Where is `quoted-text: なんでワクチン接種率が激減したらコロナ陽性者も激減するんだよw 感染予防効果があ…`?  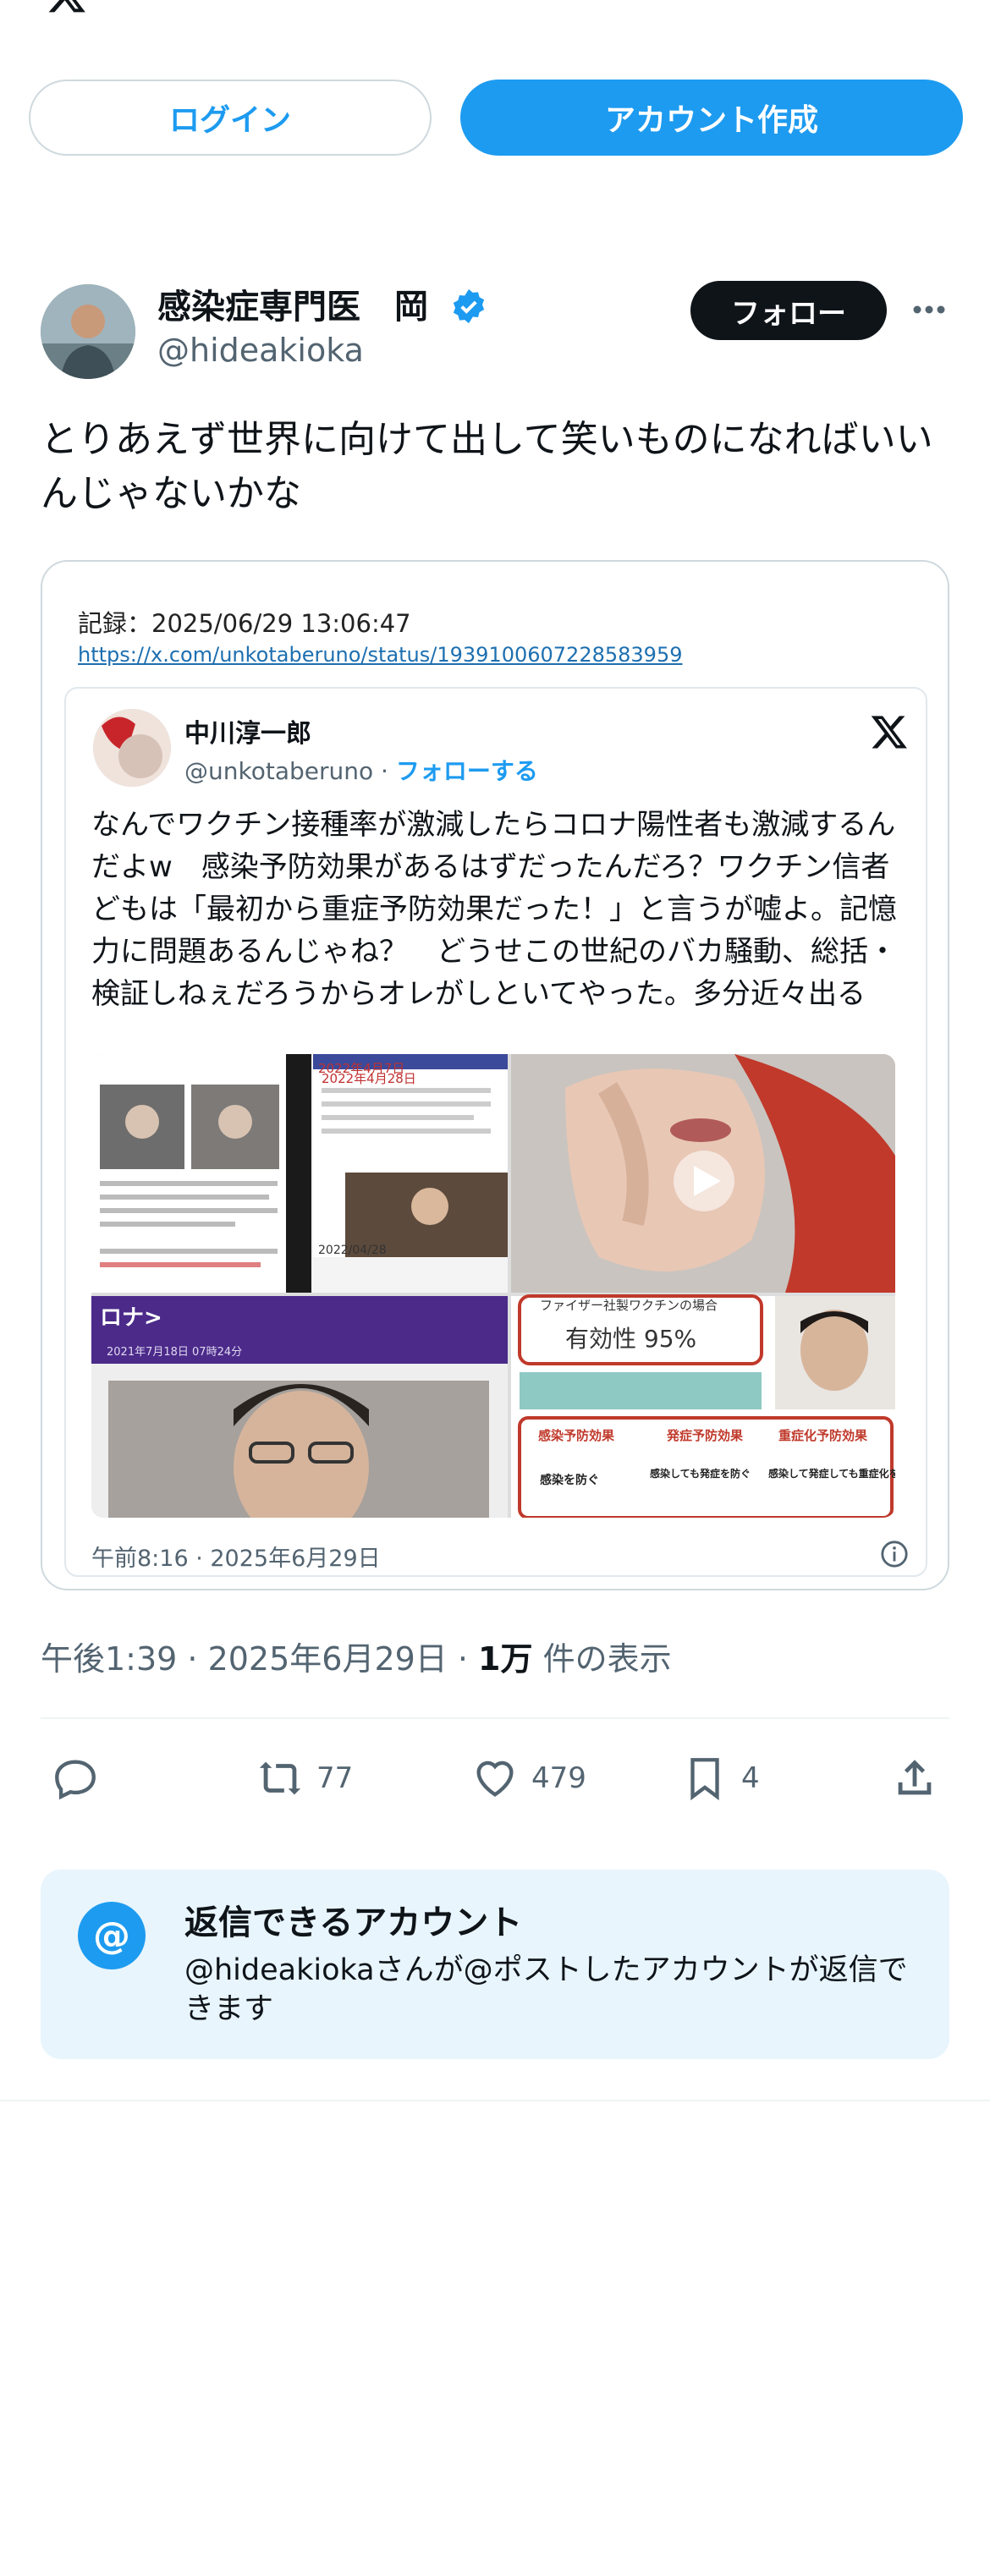
quoted-text: なんでワクチン接種率が激減したらコロナ陽性者も激減するんだよw 感染予防効果があ… is located at coordinates (494, 910).